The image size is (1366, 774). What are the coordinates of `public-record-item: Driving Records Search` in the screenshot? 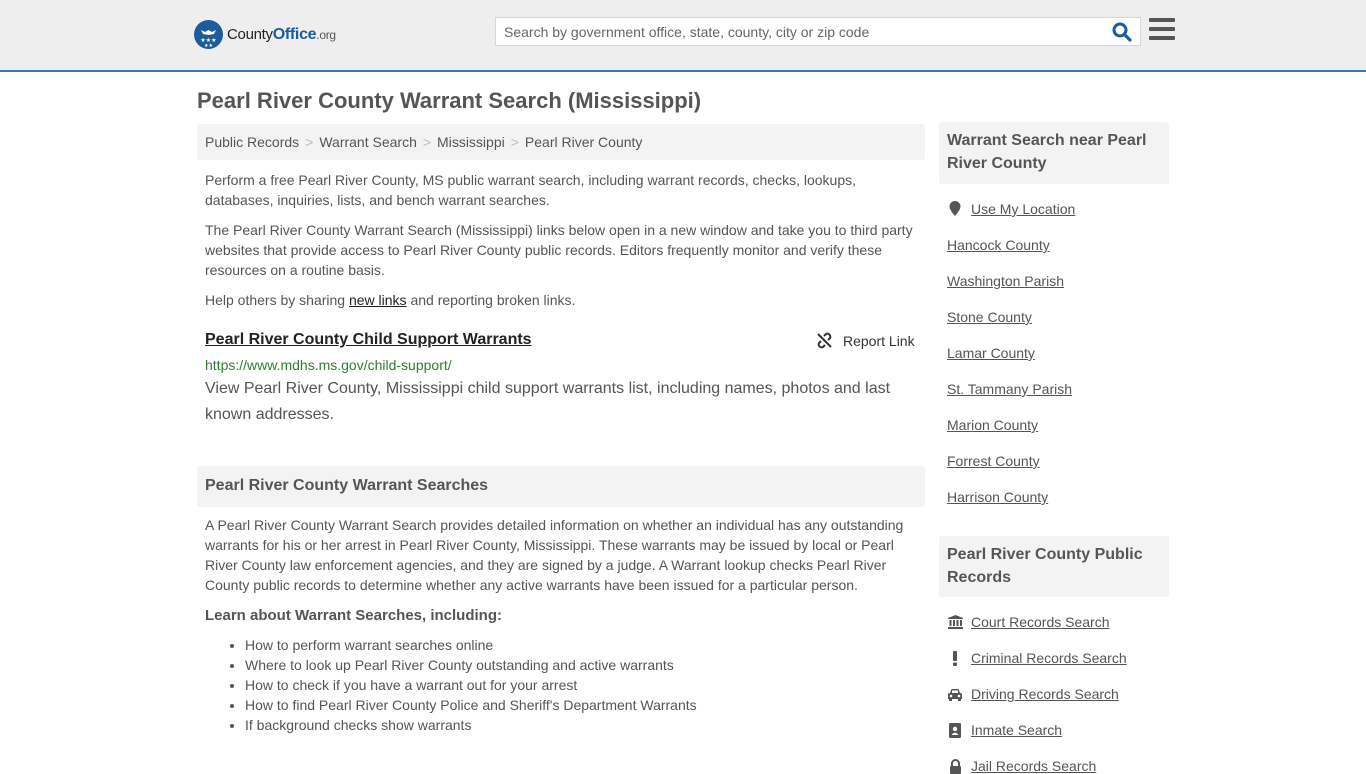 It's located at (1033, 694).